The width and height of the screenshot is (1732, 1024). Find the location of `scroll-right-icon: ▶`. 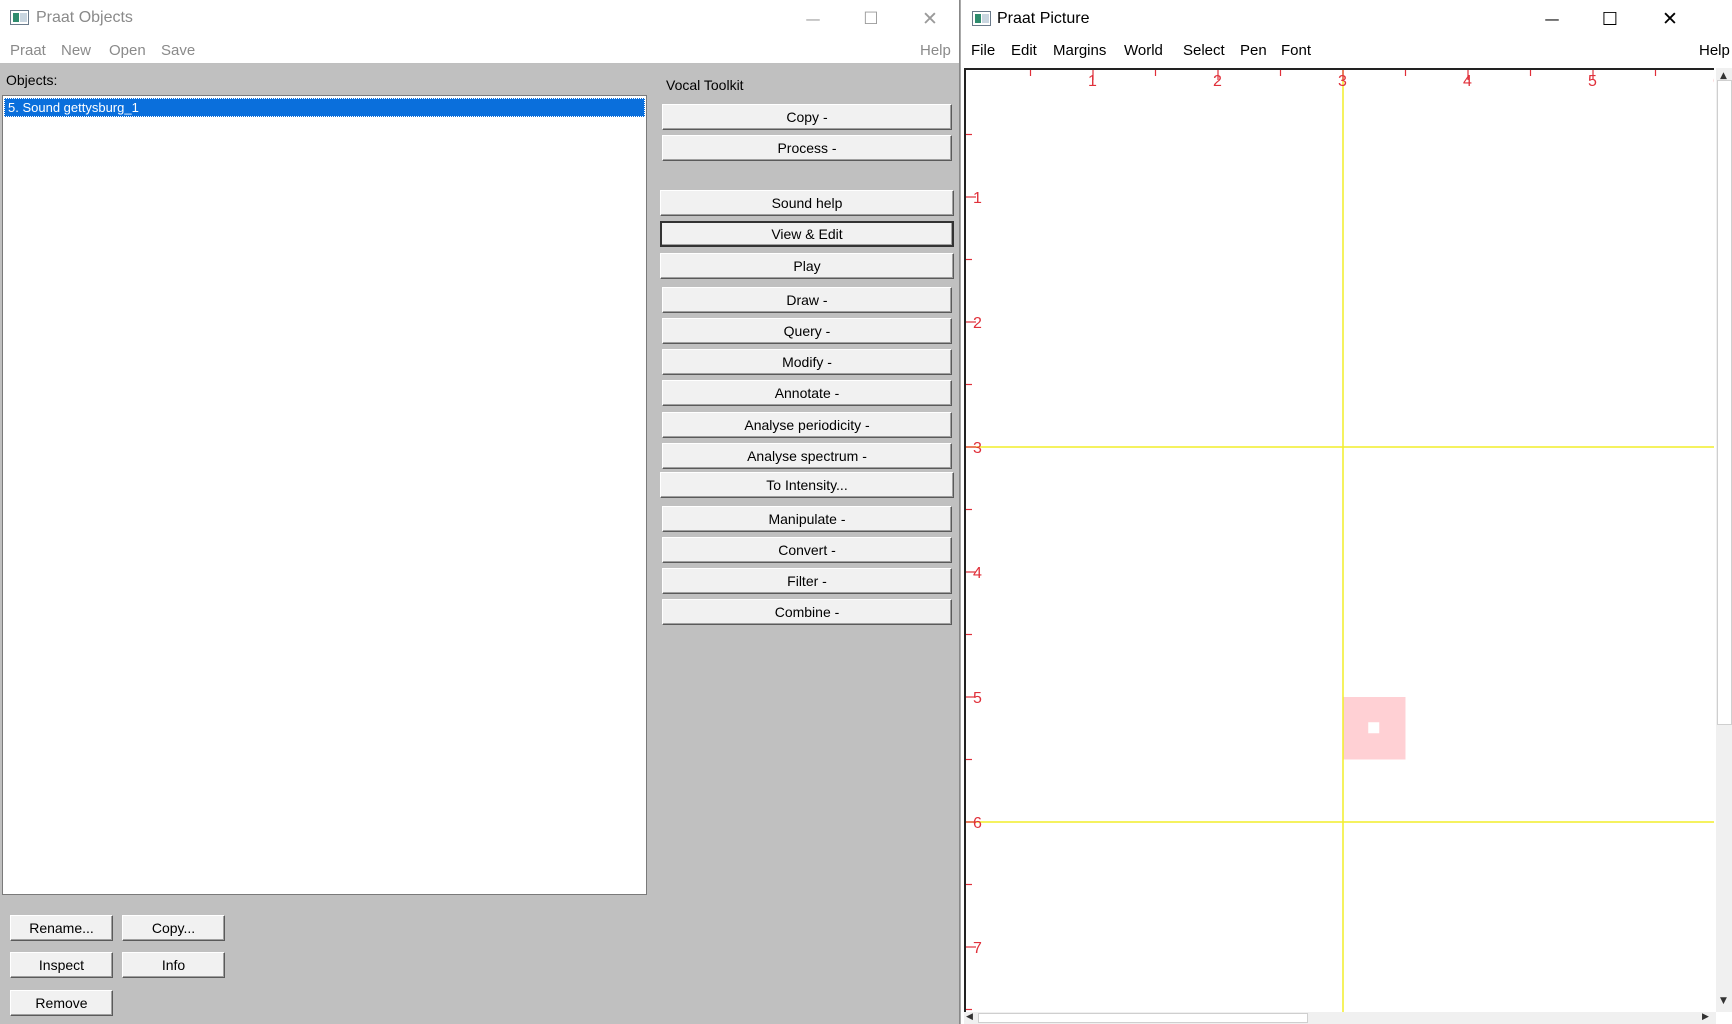

scroll-right-icon: ▶ is located at coordinates (1705, 1017).